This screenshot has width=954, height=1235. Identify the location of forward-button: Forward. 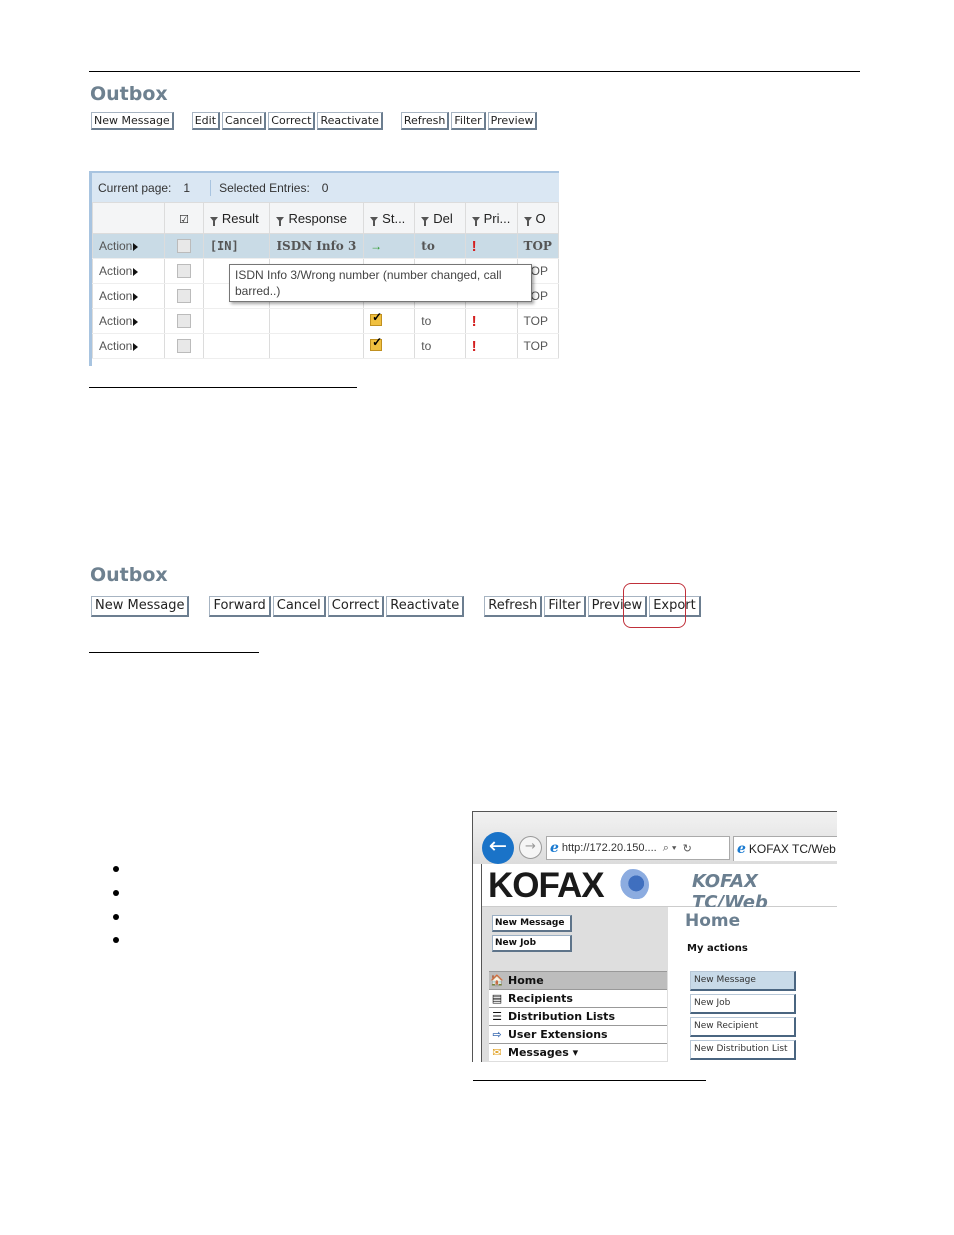
(240, 606).